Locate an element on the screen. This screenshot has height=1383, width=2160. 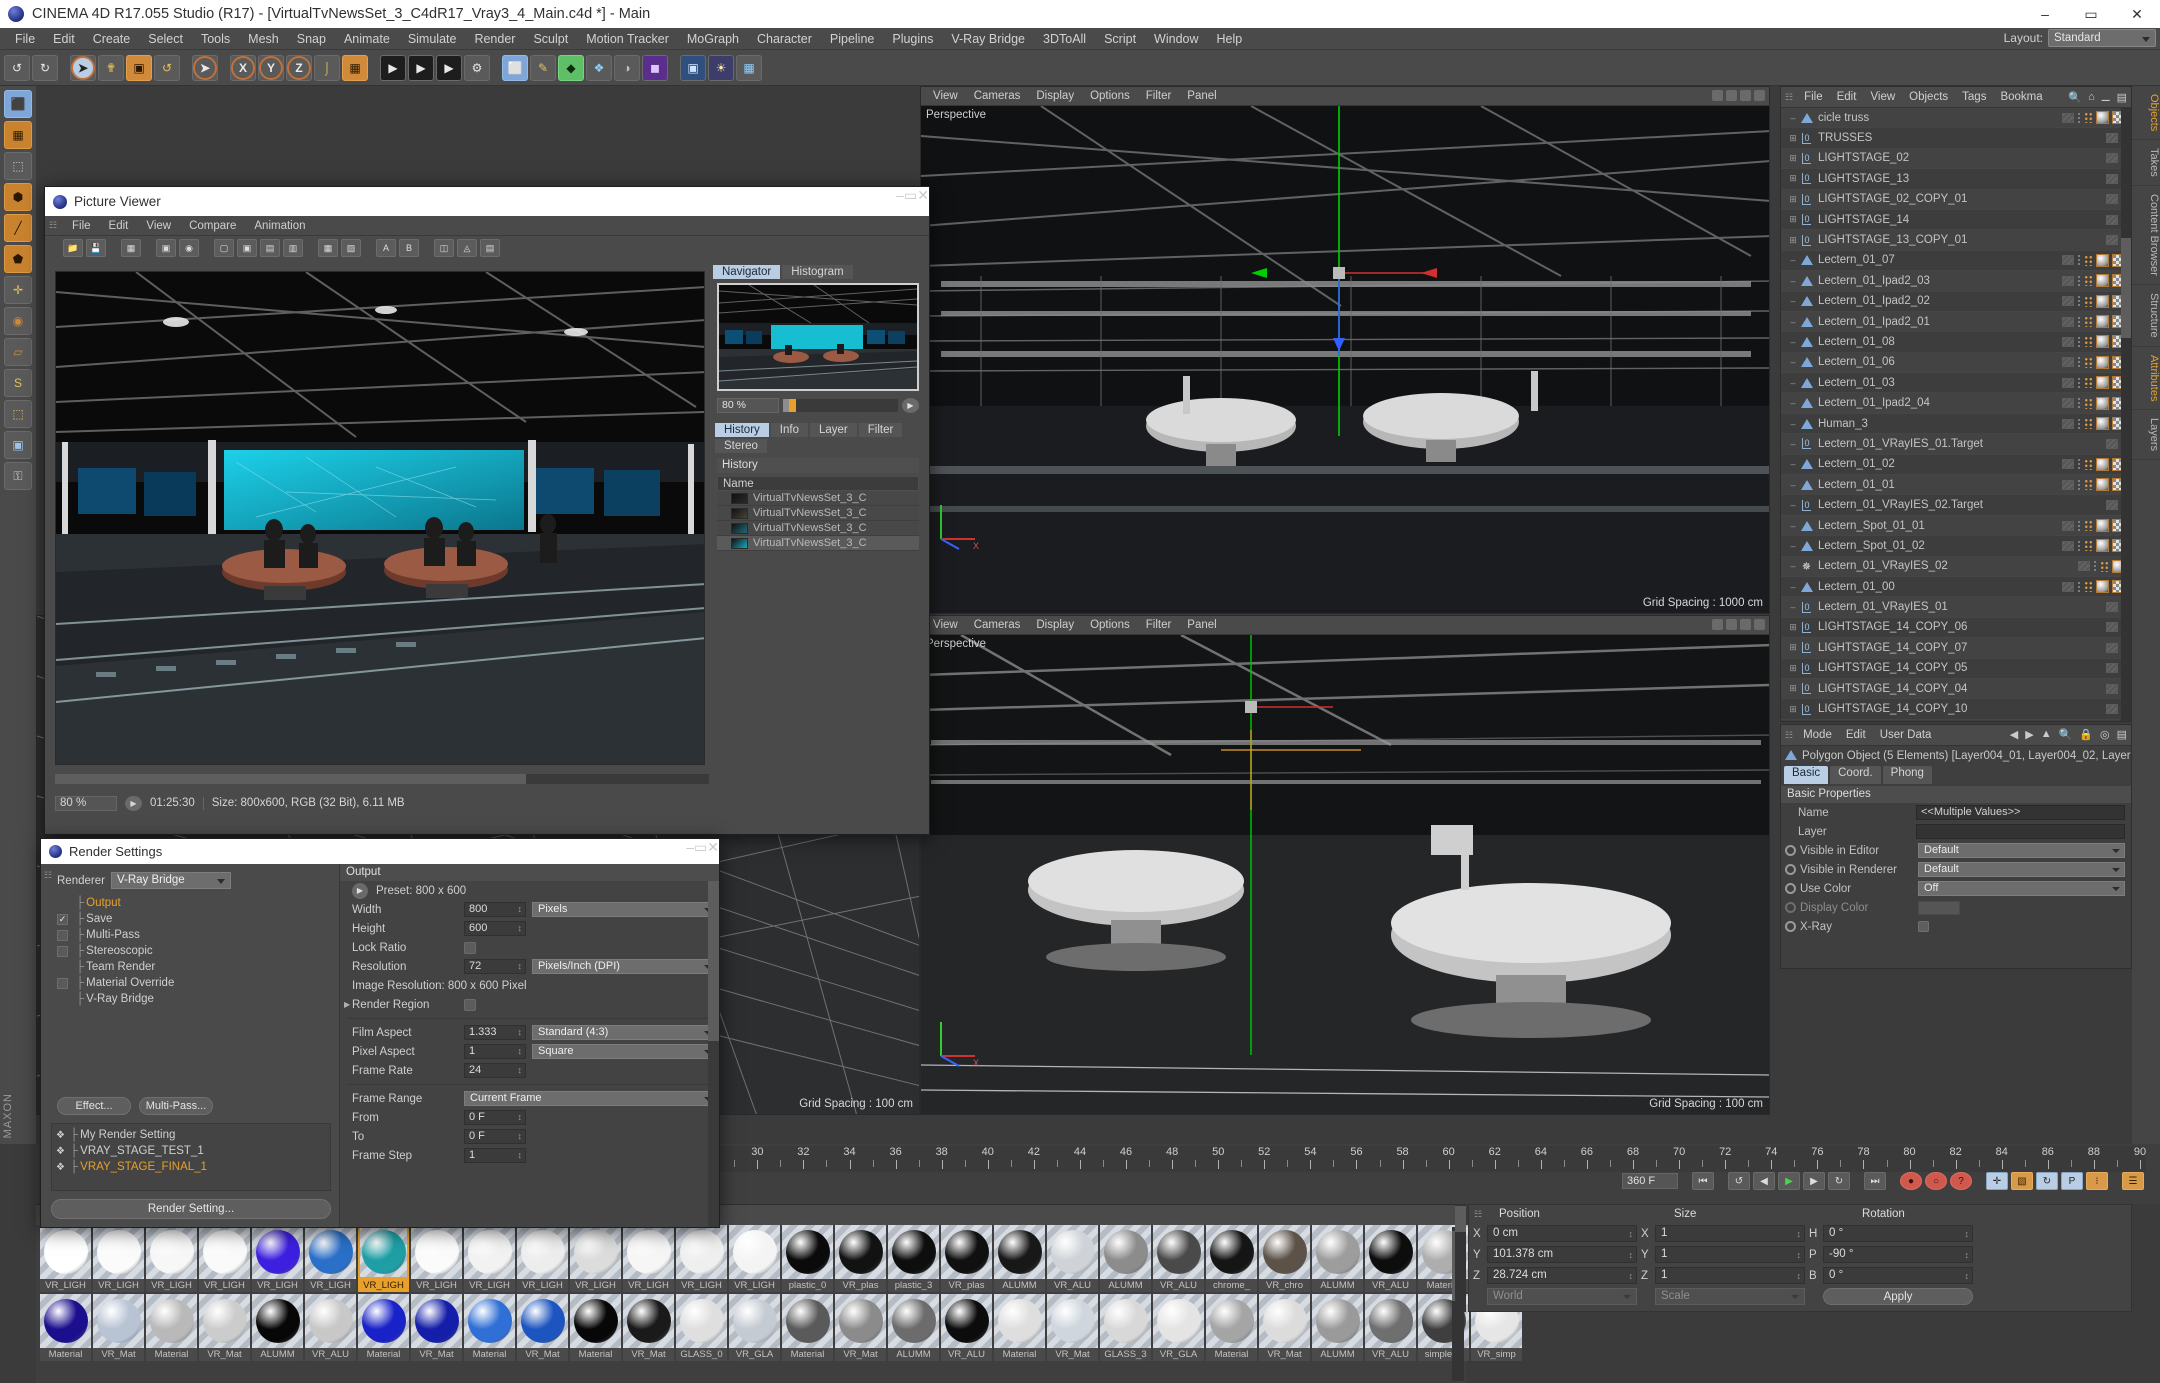
live-selection-icon: ➤ is located at coordinates (83, 67).